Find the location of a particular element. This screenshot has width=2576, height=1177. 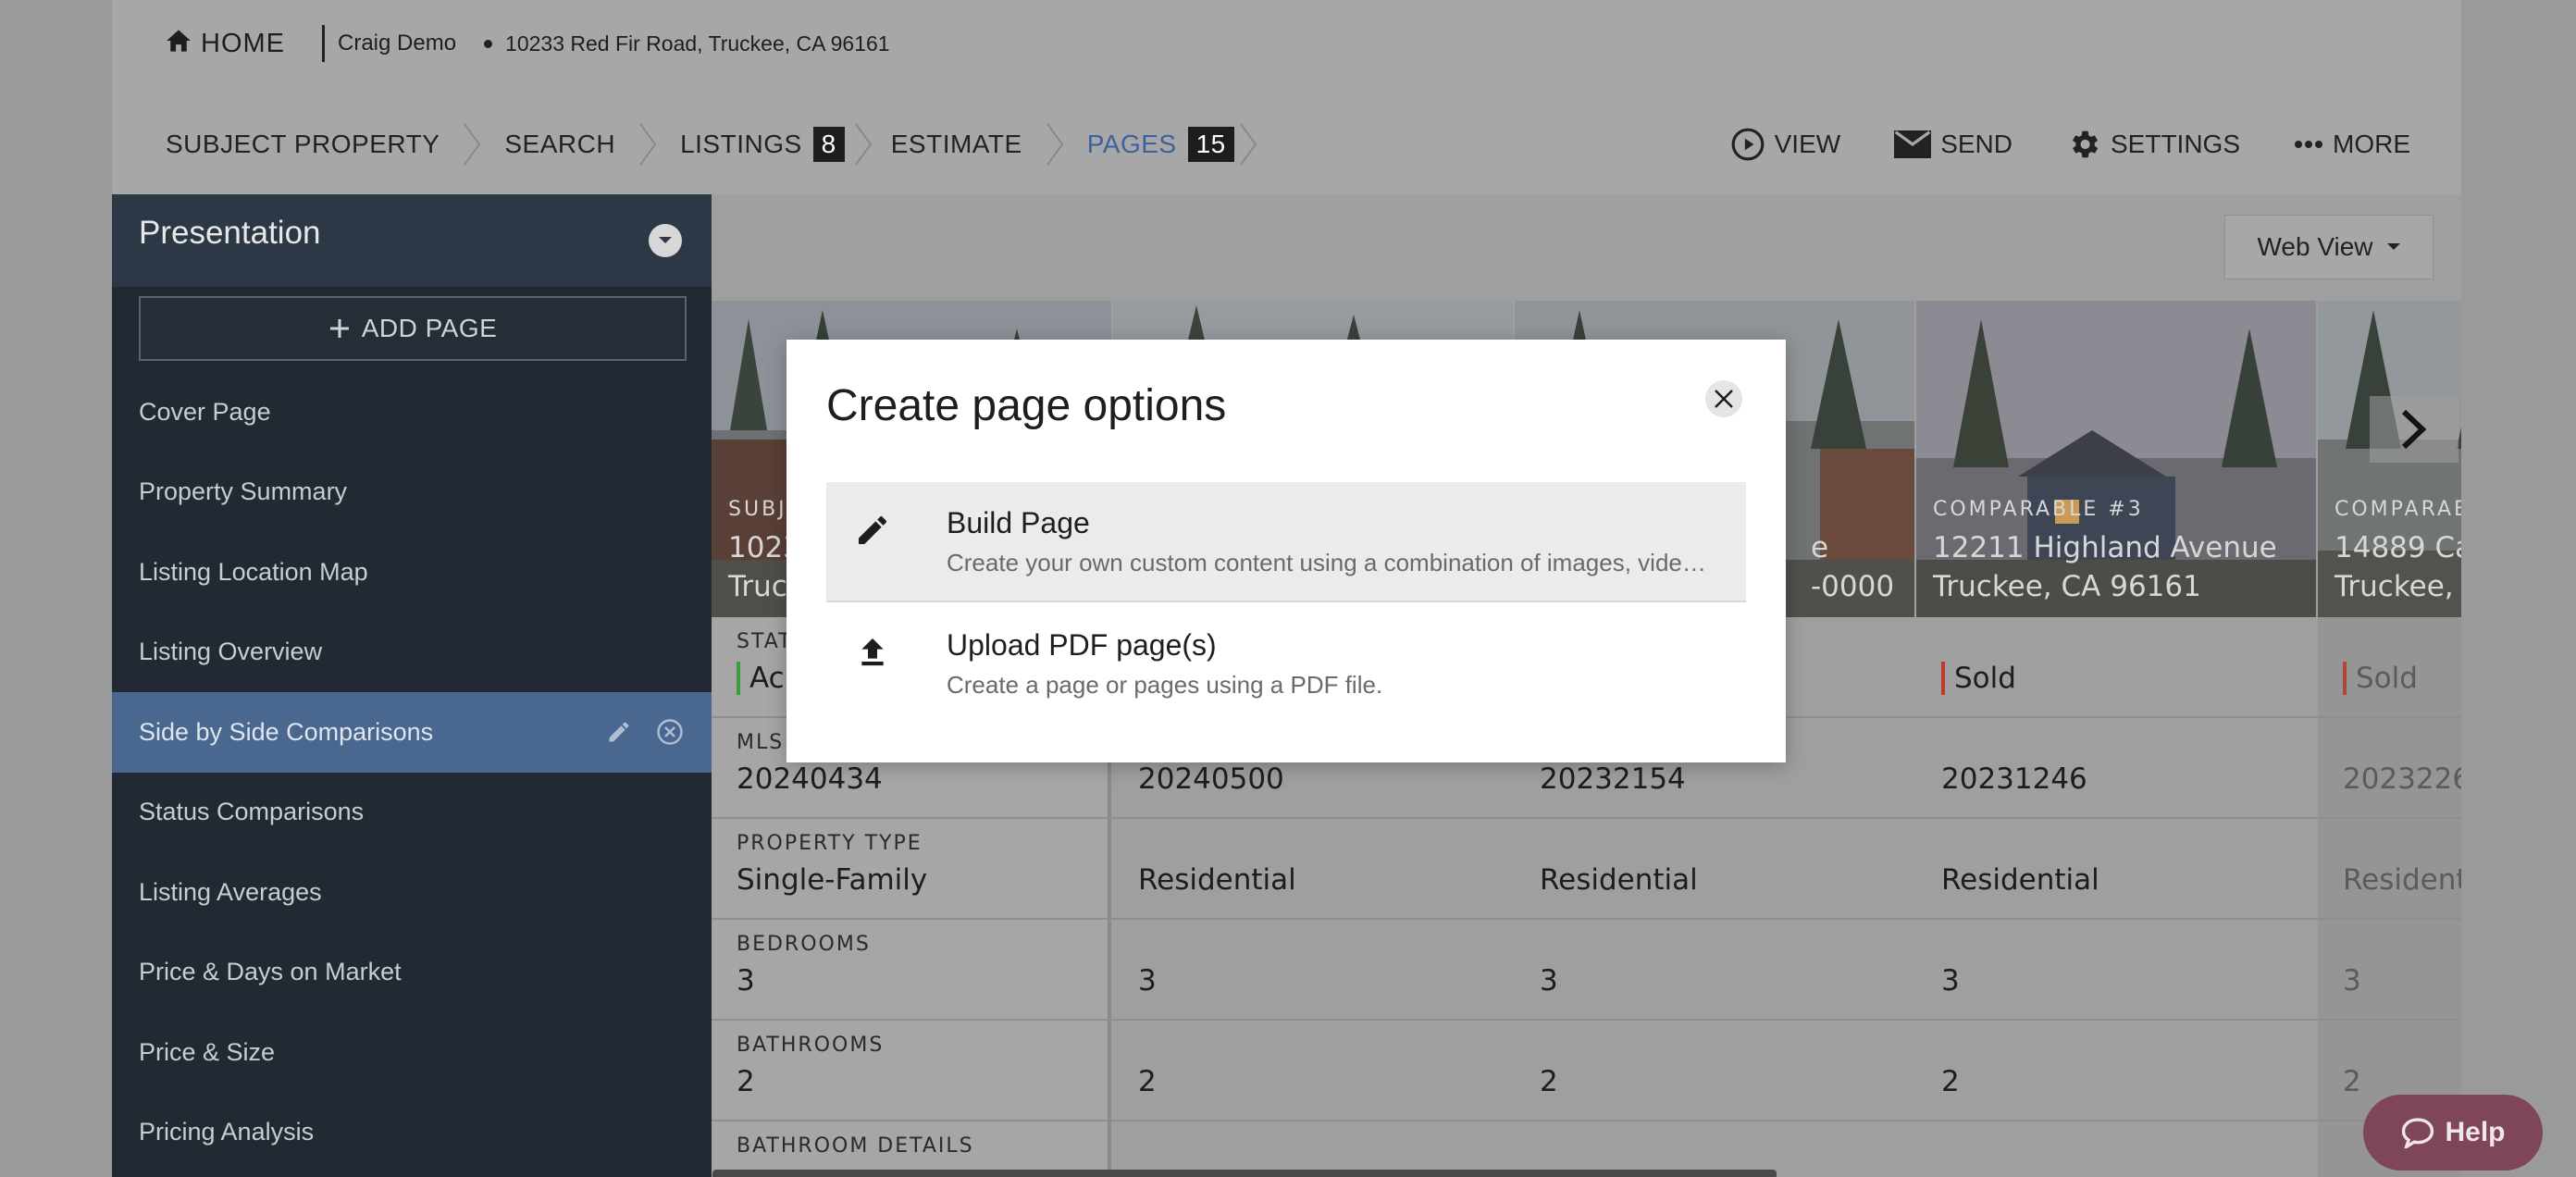

cell-value: 20240500 is located at coordinates (1211, 779).